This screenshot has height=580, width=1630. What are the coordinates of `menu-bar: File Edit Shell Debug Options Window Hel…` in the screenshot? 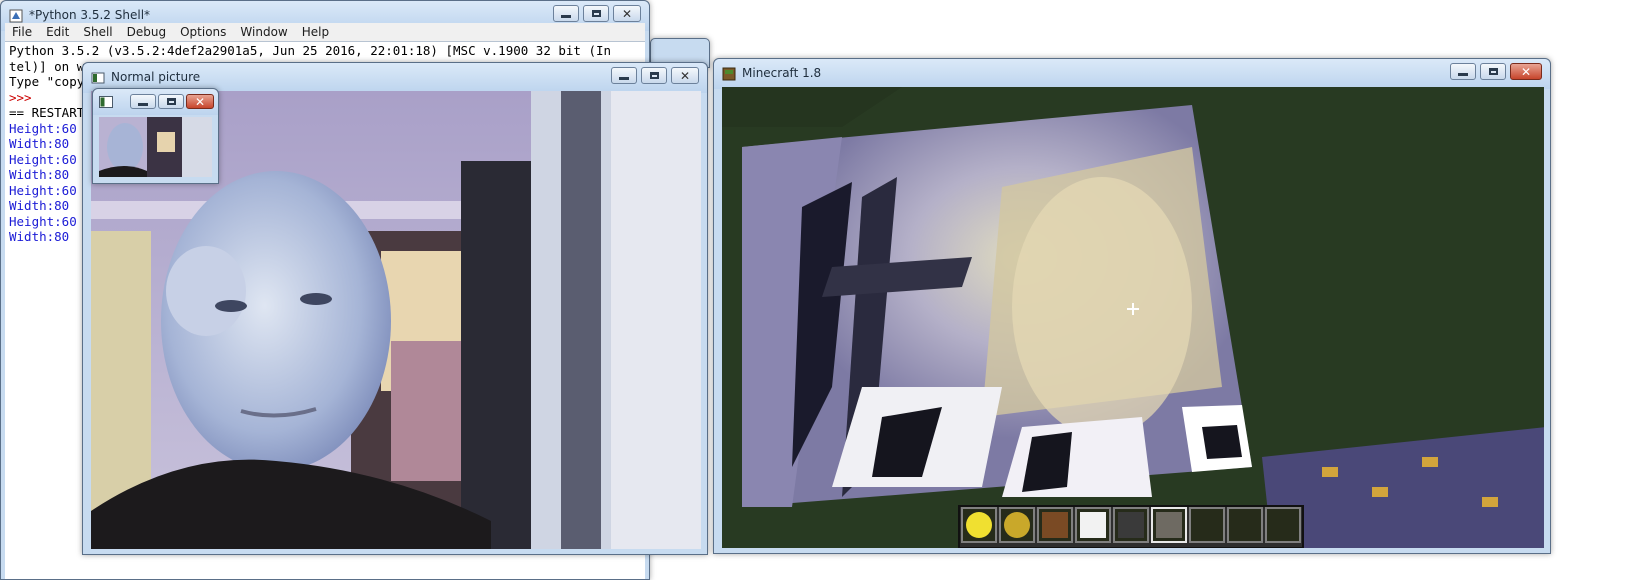 It's located at (325, 32).